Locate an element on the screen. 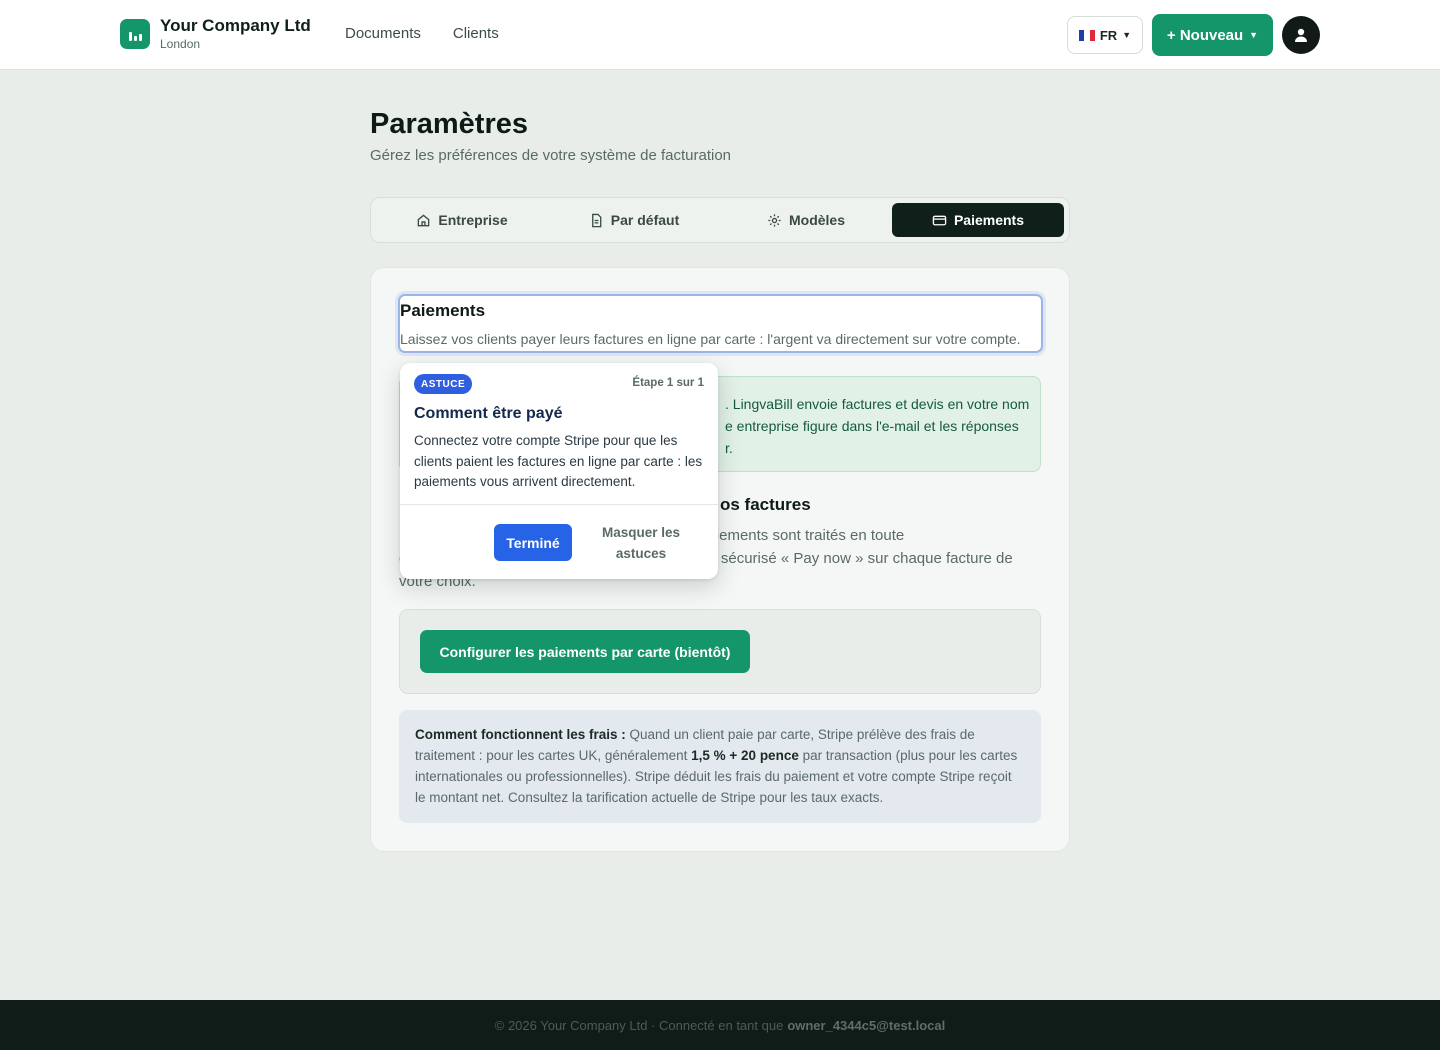 The width and height of the screenshot is (1440, 1050). document-icon is located at coordinates (596, 220).